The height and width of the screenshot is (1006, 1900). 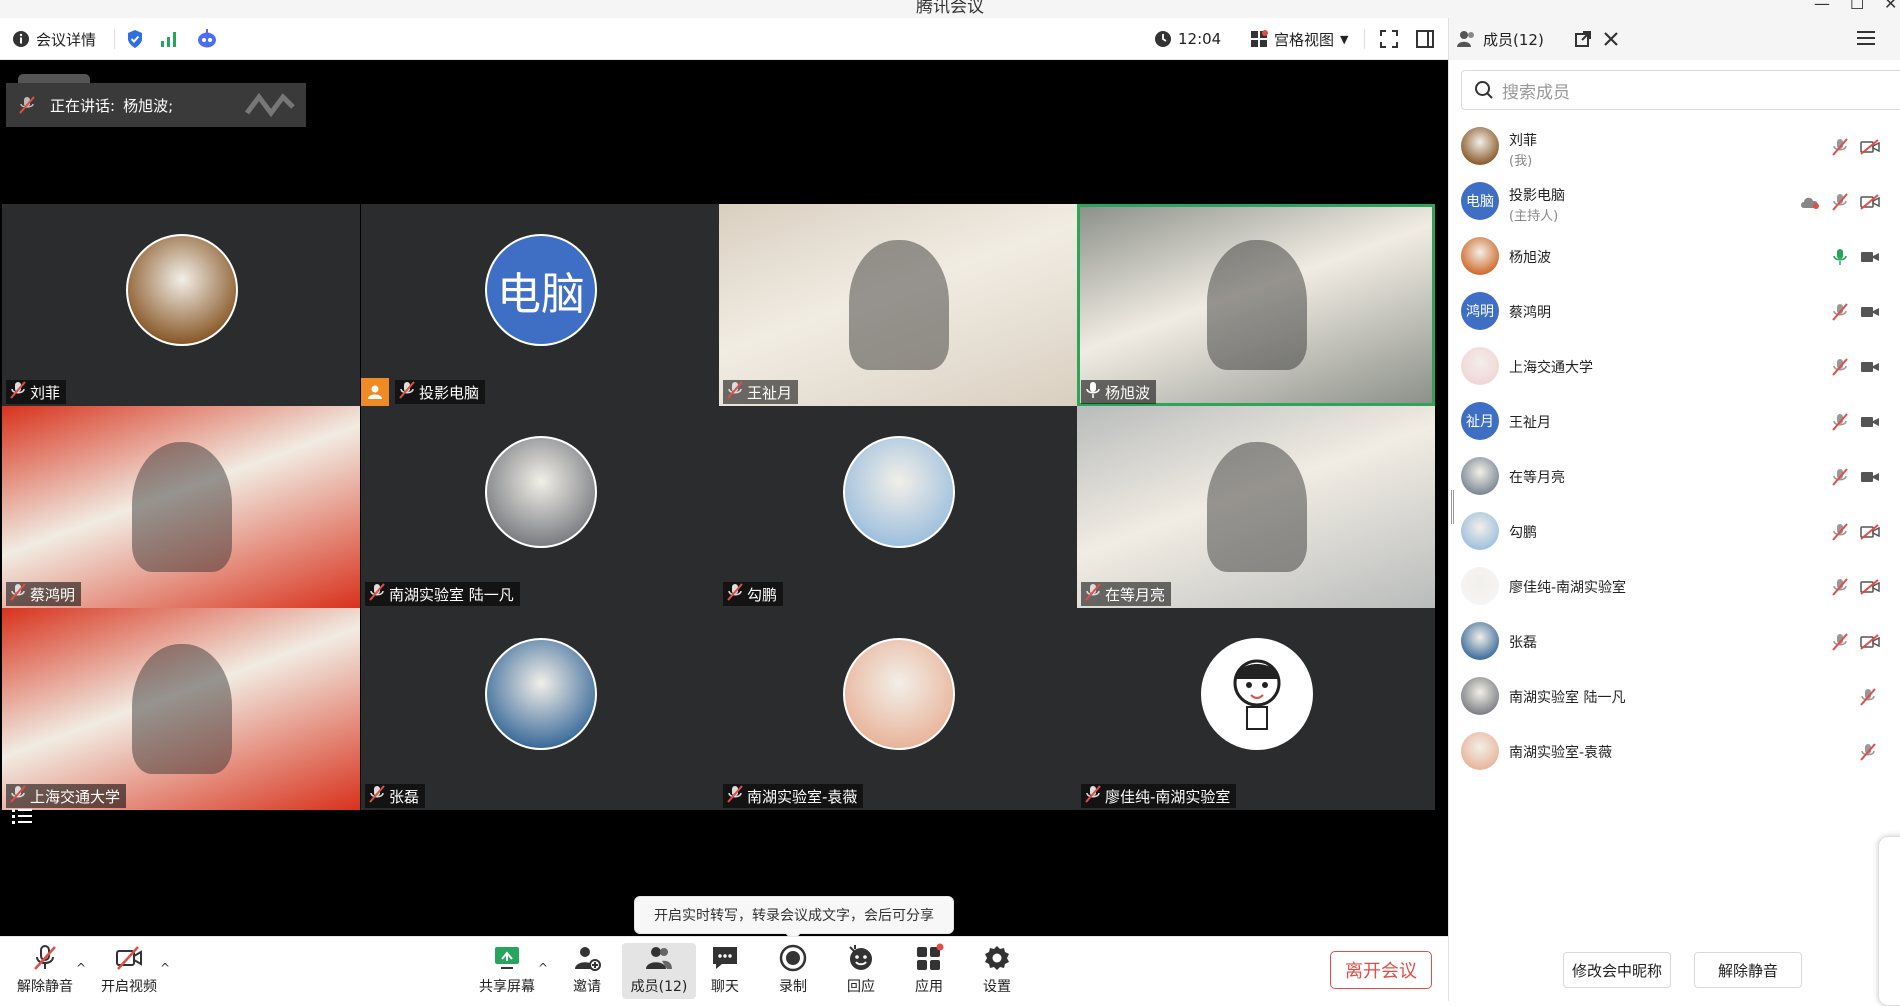 What do you see at coordinates (1674, 697) in the screenshot?
I see `member-row: 南湖实验室 陆一凡` at bounding box center [1674, 697].